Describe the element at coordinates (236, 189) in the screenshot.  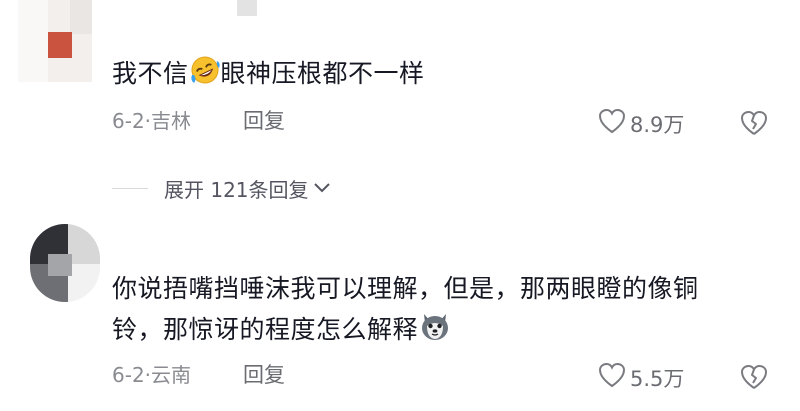
I see `expand-replies-label: 展开 121条回复` at that location.